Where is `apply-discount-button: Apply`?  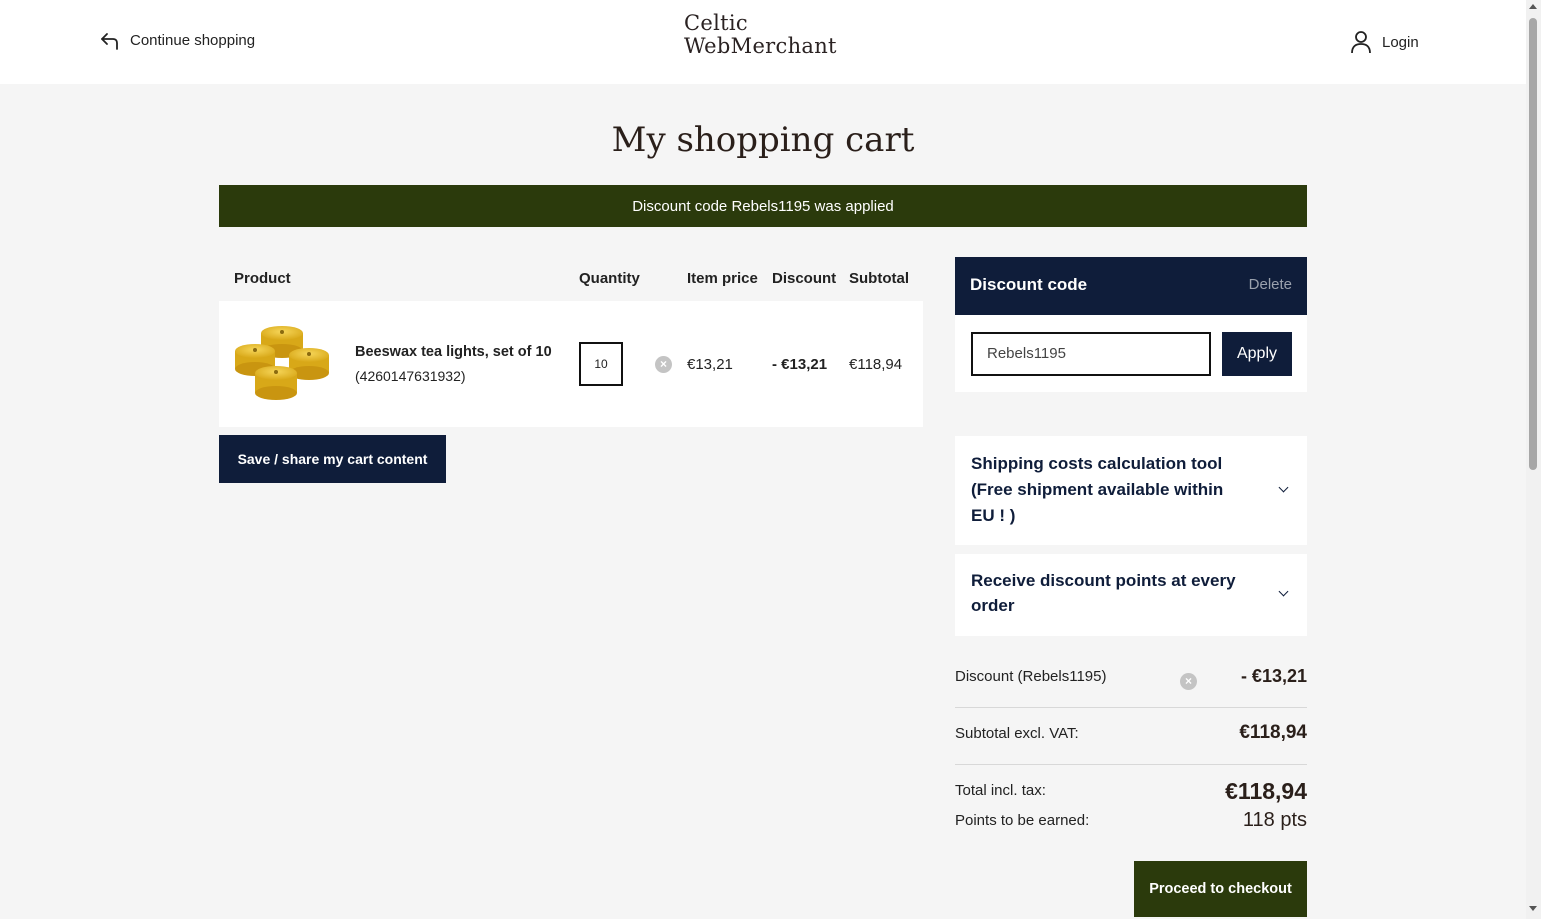 apply-discount-button: Apply is located at coordinates (1257, 354).